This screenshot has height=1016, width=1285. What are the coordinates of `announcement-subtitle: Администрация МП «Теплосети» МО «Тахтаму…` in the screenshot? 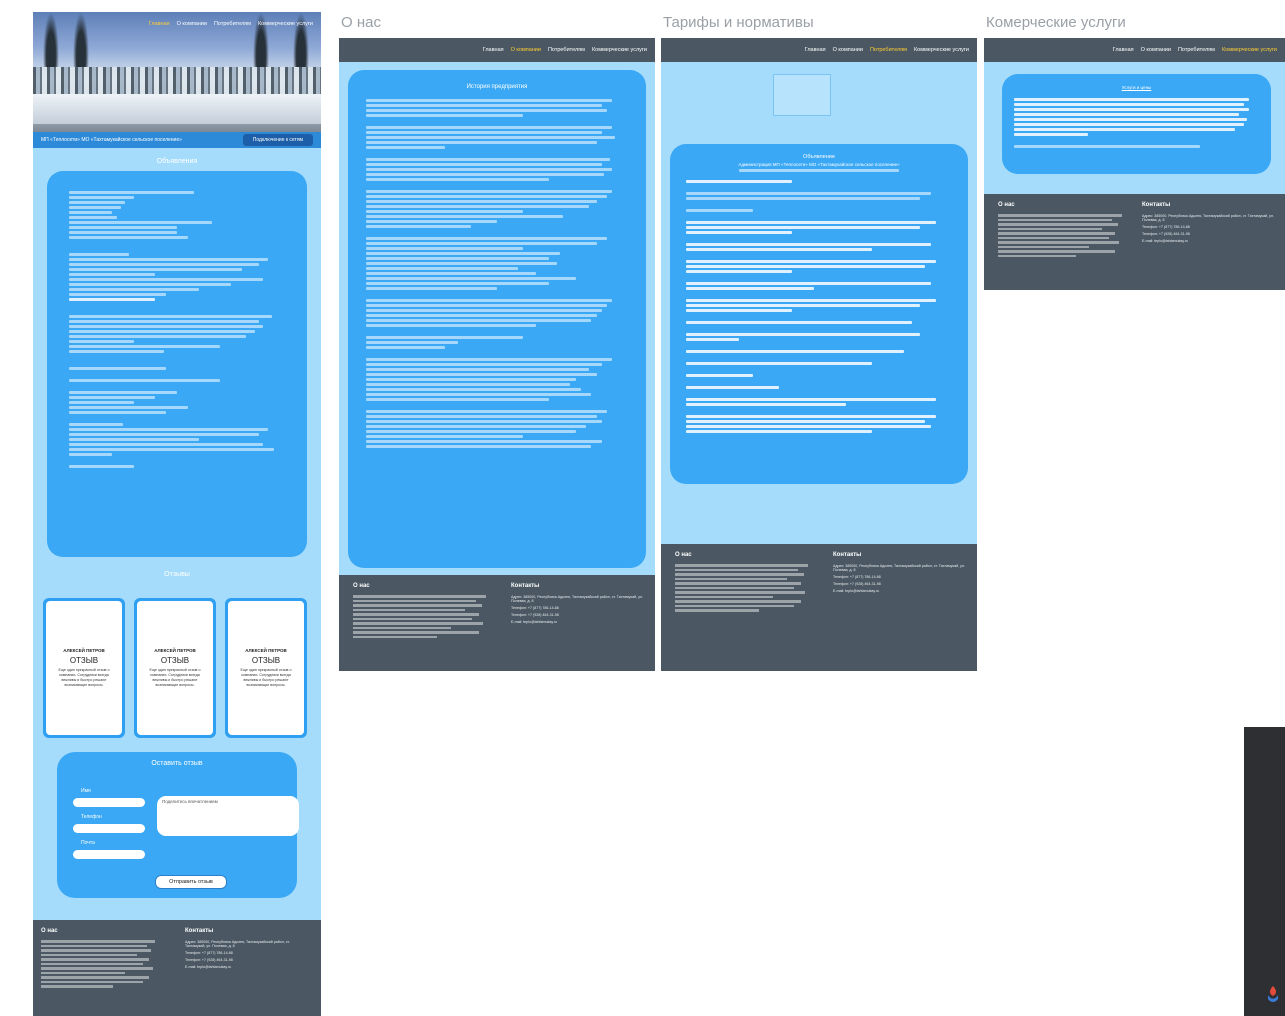 It's located at (819, 164).